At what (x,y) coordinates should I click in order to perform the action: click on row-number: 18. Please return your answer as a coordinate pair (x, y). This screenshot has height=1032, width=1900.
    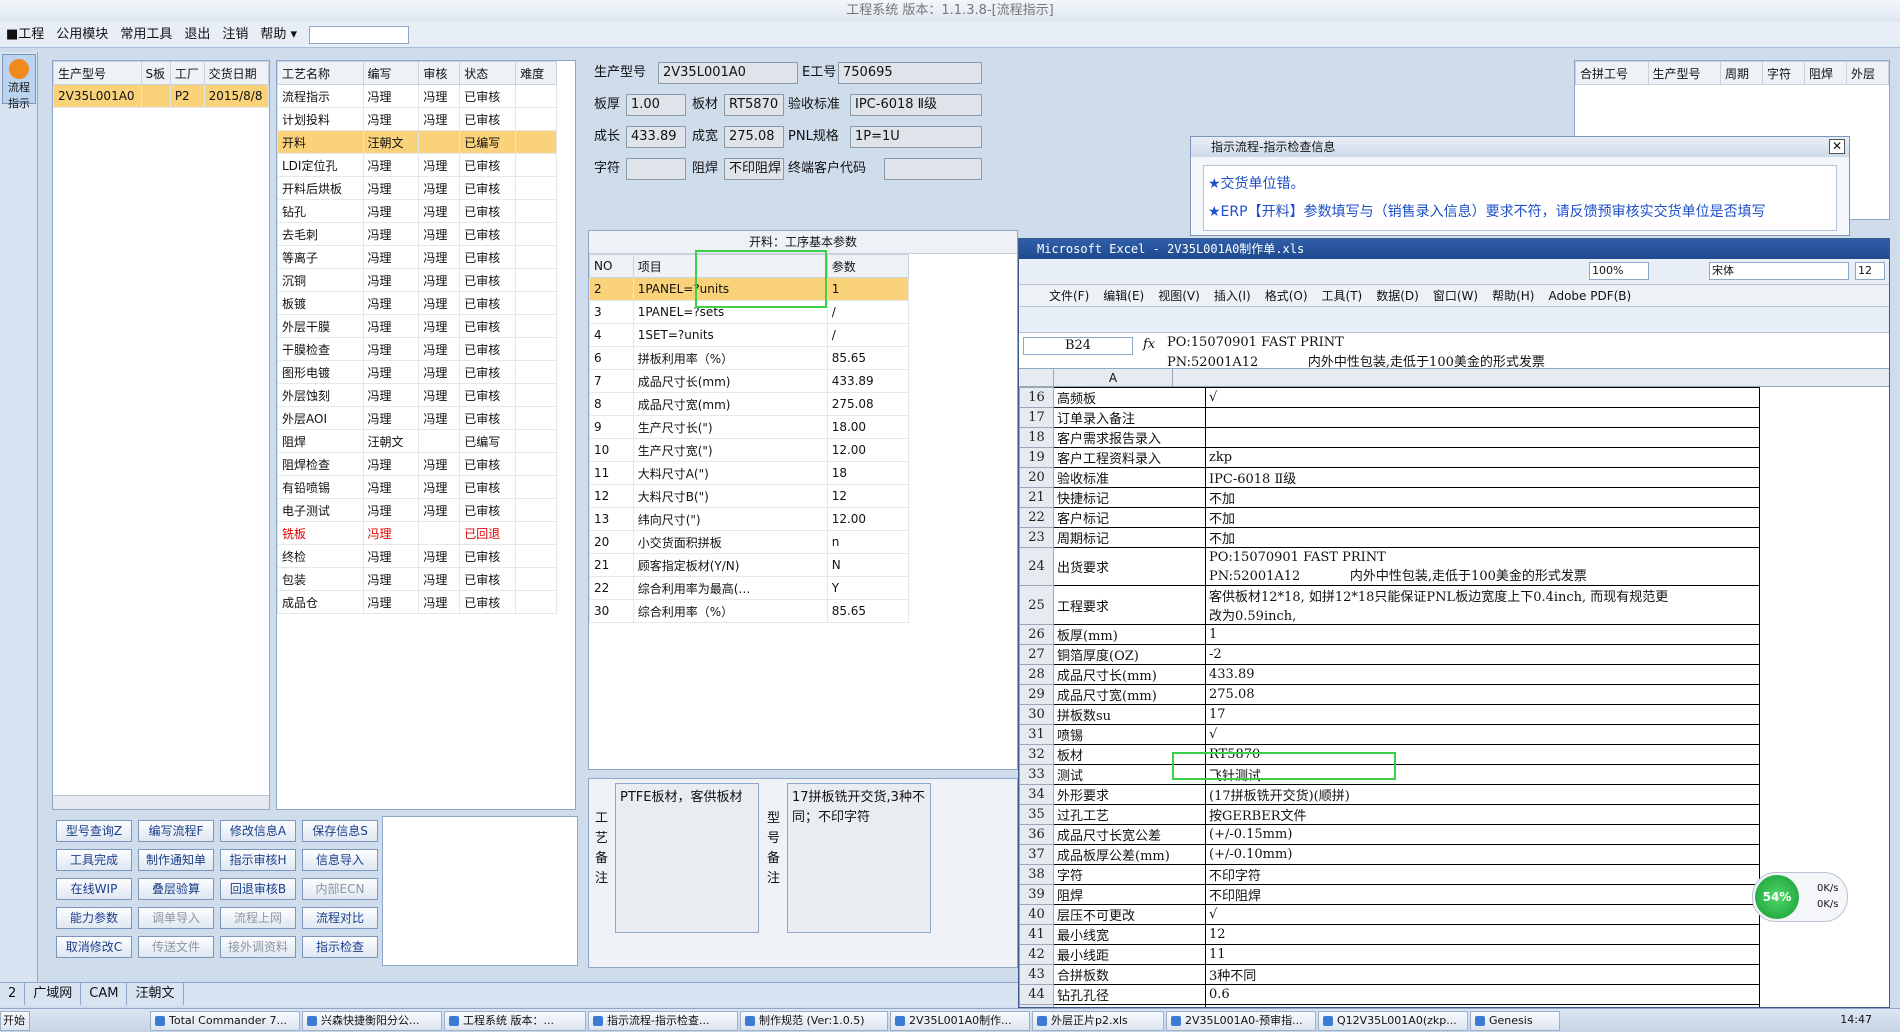
    Looking at the image, I should click on (1036, 437).